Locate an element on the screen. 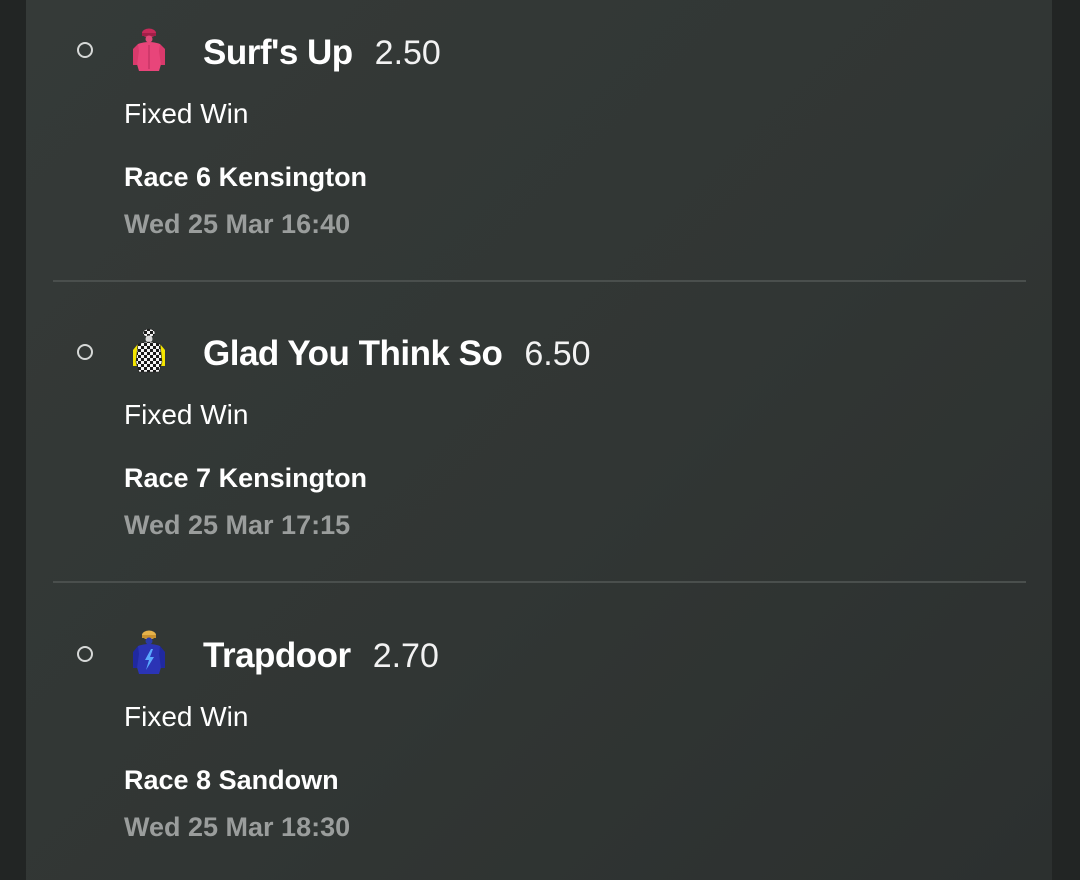 This screenshot has width=1080, height=880. checkered-yellow-jockey-silk-icon is located at coordinates (149, 350).